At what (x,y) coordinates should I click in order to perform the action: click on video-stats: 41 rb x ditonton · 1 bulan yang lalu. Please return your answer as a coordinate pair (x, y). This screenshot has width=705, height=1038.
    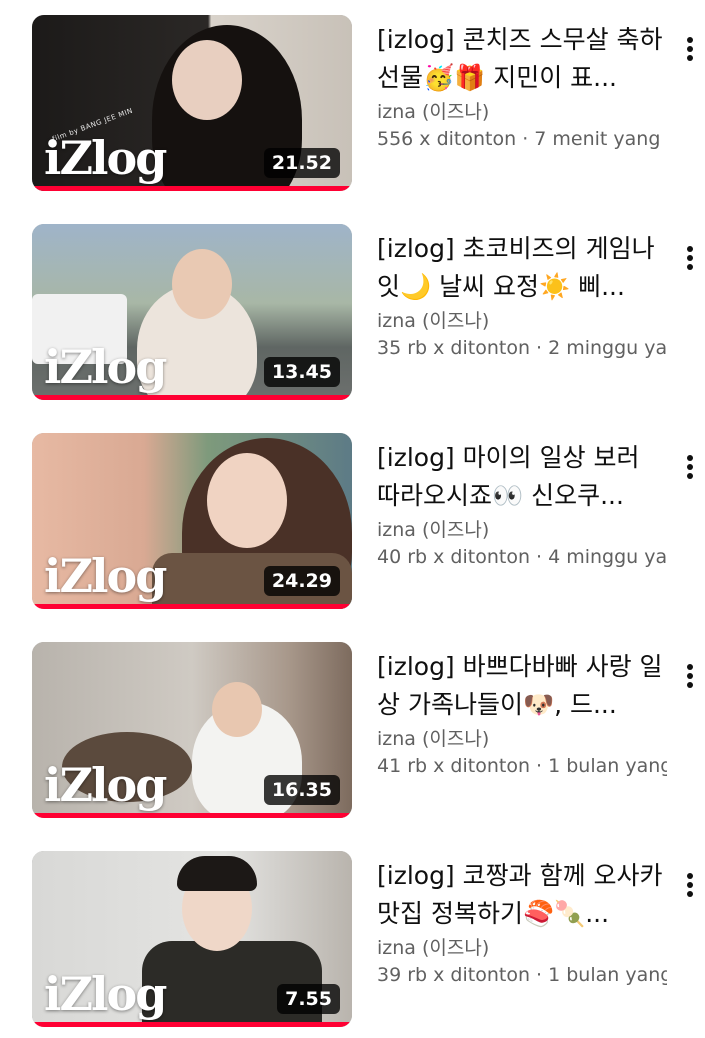
    Looking at the image, I should click on (522, 766).